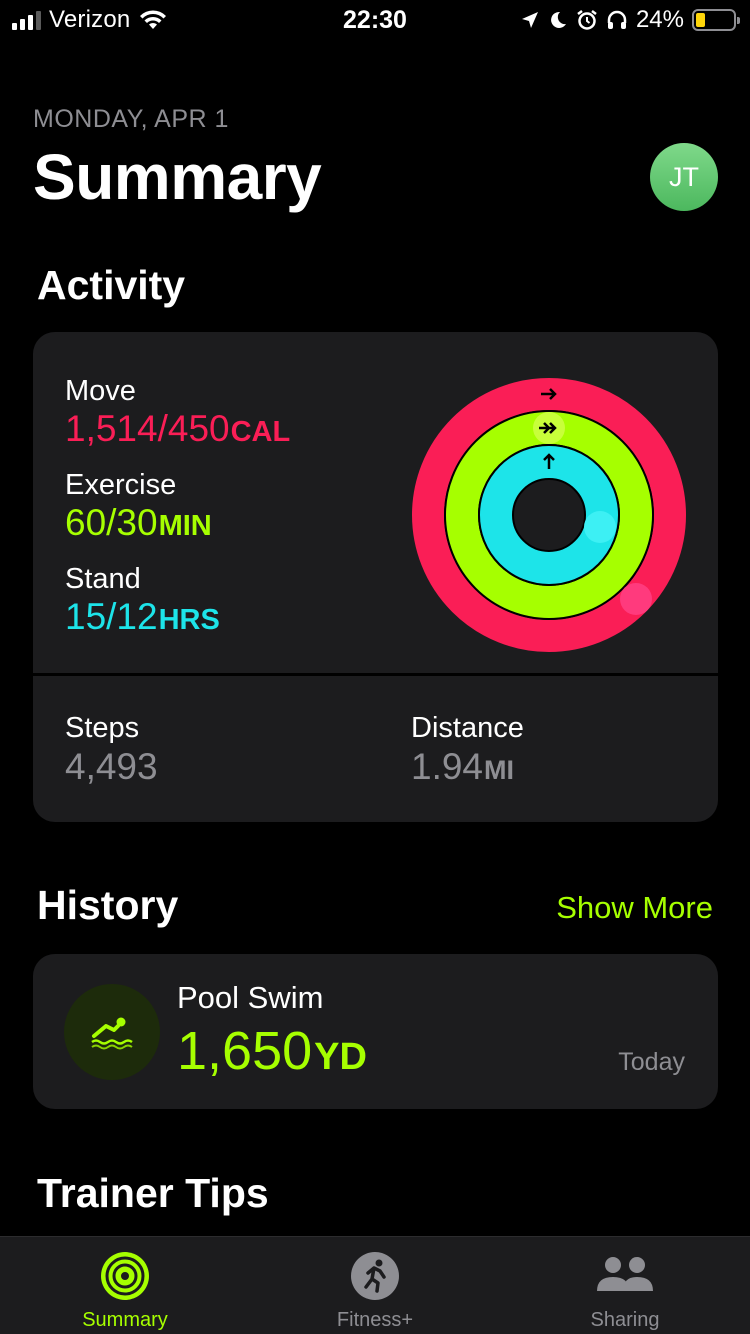  Describe the element at coordinates (153, 19) in the screenshot. I see `wifi-icon` at that location.